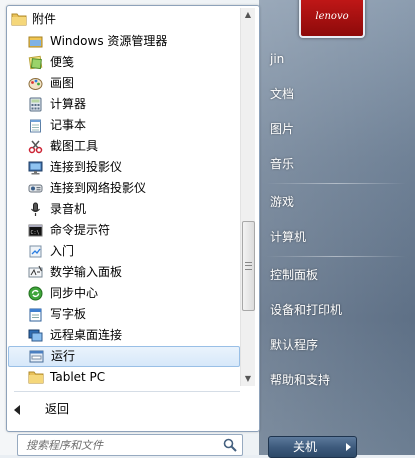 This screenshot has width=415, height=458. I want to click on scroll-thumb, so click(248, 266).